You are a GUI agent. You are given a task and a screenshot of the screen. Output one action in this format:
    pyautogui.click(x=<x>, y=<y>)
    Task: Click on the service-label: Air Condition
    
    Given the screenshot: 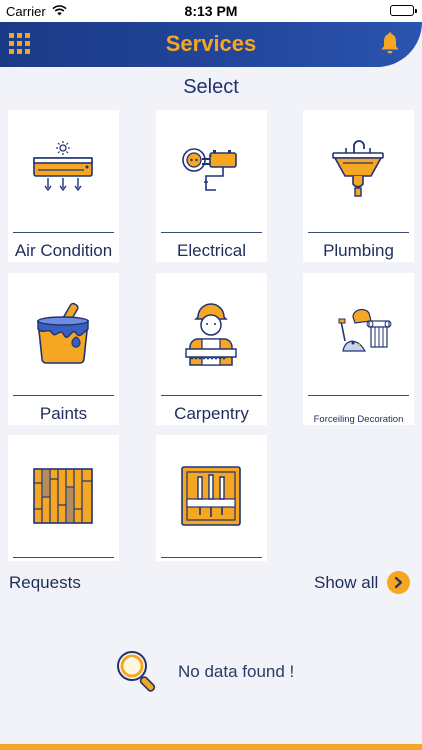 What is the action you would take?
    pyautogui.click(x=63, y=250)
    